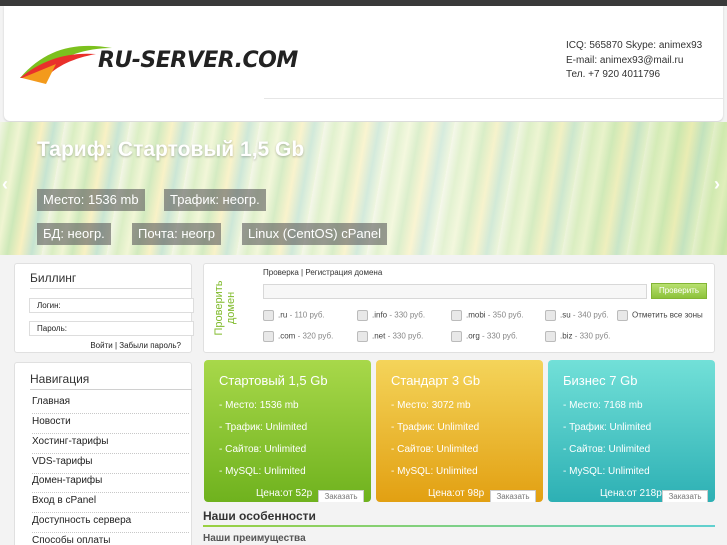 Image resolution: width=727 pixels, height=545 pixels. I want to click on tariff-price: Цена:от 98р, so click(456, 493).